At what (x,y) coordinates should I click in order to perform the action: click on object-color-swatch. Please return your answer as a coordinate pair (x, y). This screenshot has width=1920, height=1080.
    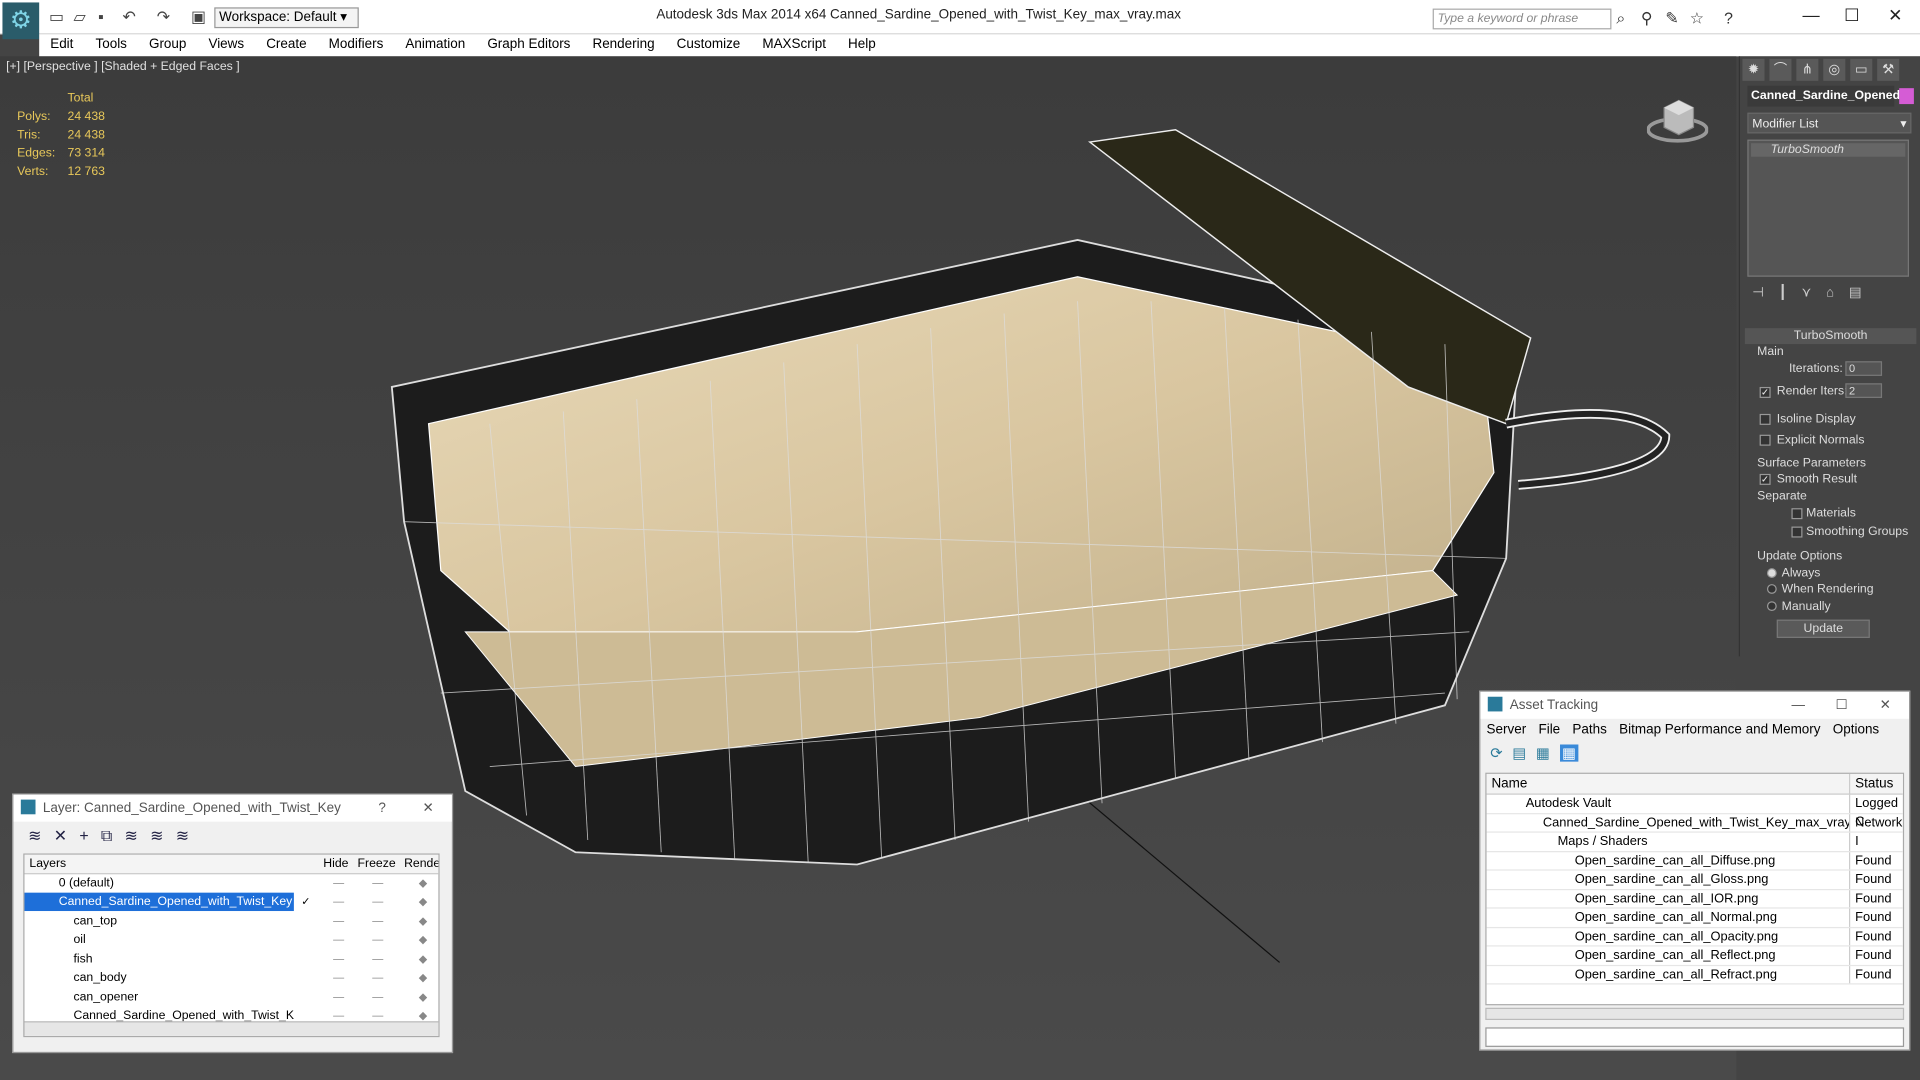
    Looking at the image, I should click on (1906, 96).